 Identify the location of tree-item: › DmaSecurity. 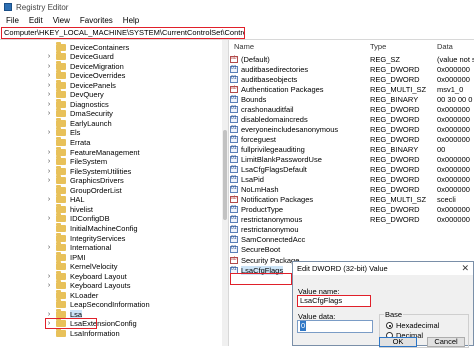
(79, 113).